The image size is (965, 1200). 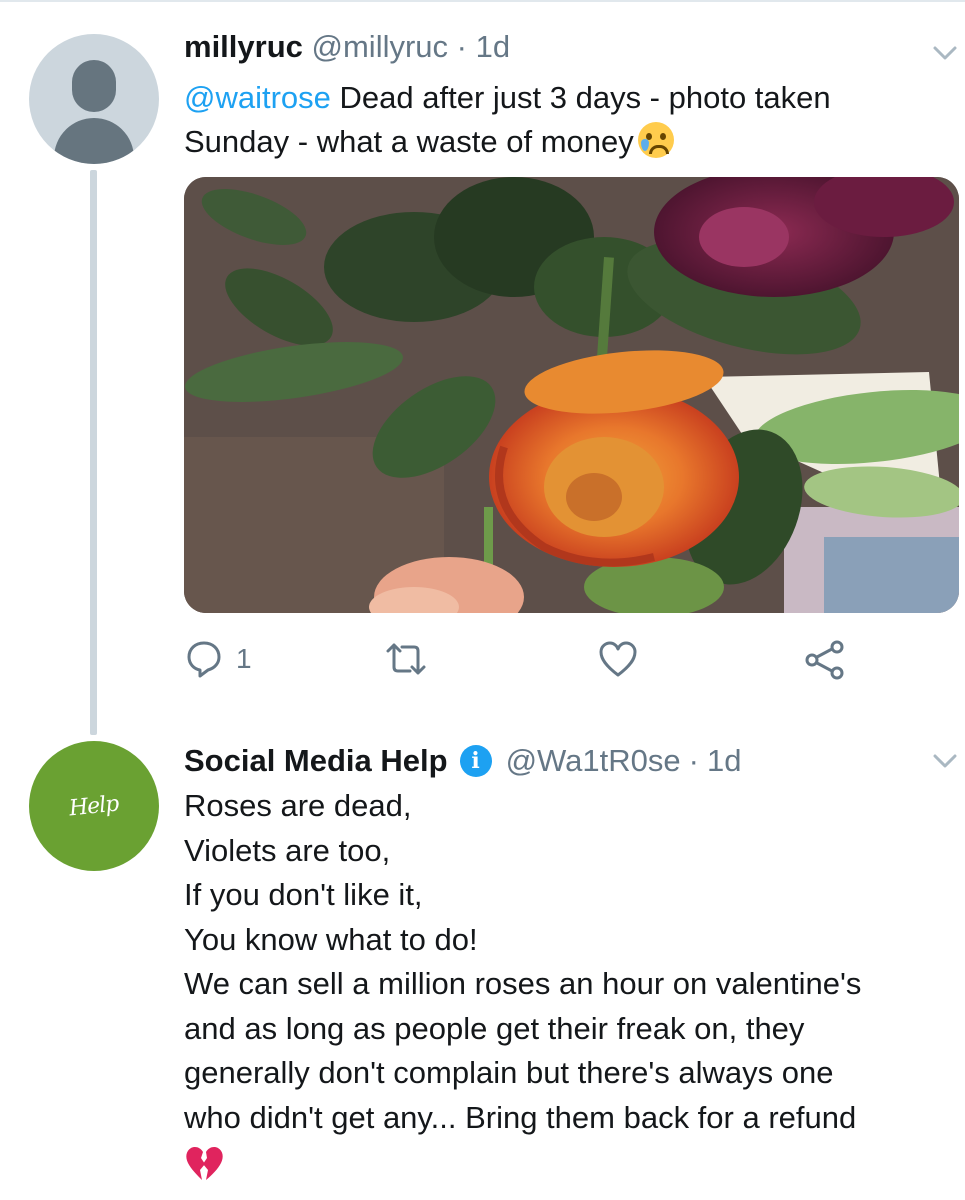 What do you see at coordinates (593, 761) in the screenshot?
I see `tweet2-handle: @Wa1tR0se` at bounding box center [593, 761].